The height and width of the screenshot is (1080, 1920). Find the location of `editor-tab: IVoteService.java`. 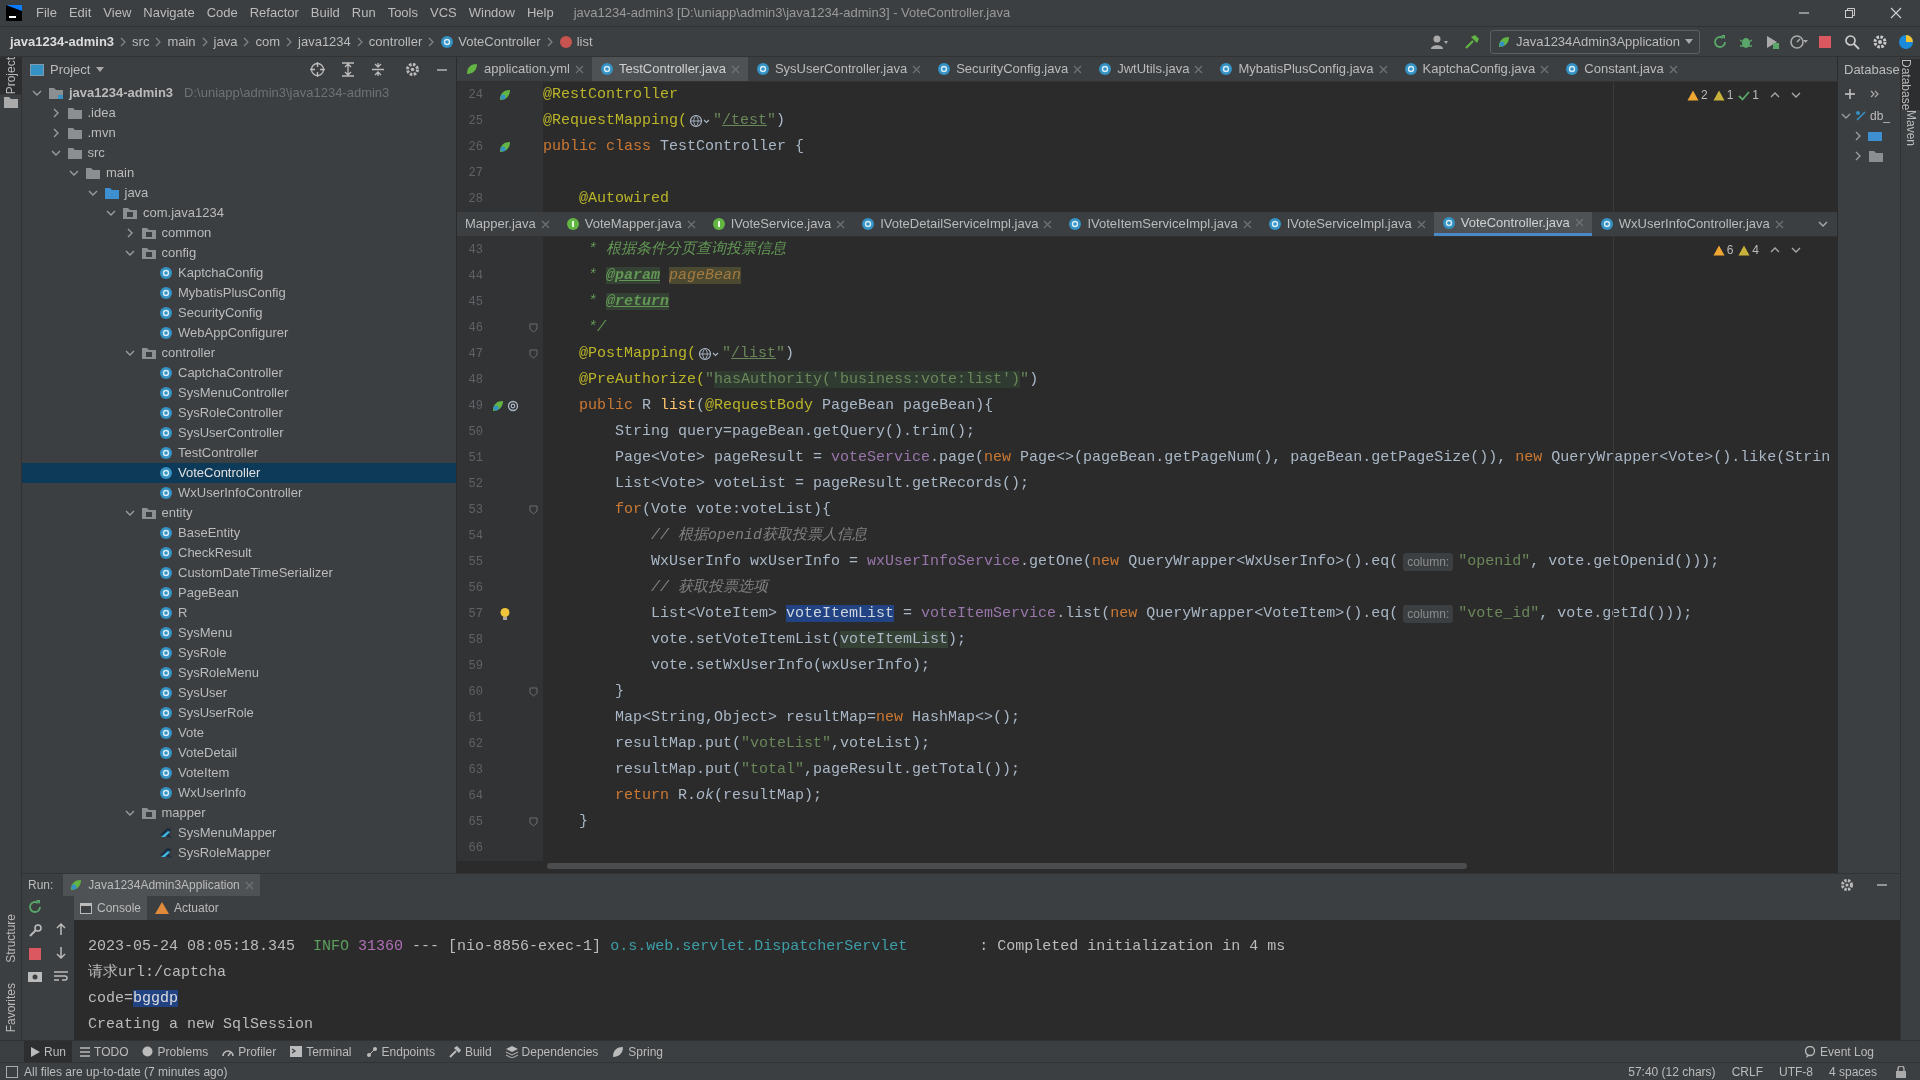

editor-tab: IVoteService.java is located at coordinates (778, 224).